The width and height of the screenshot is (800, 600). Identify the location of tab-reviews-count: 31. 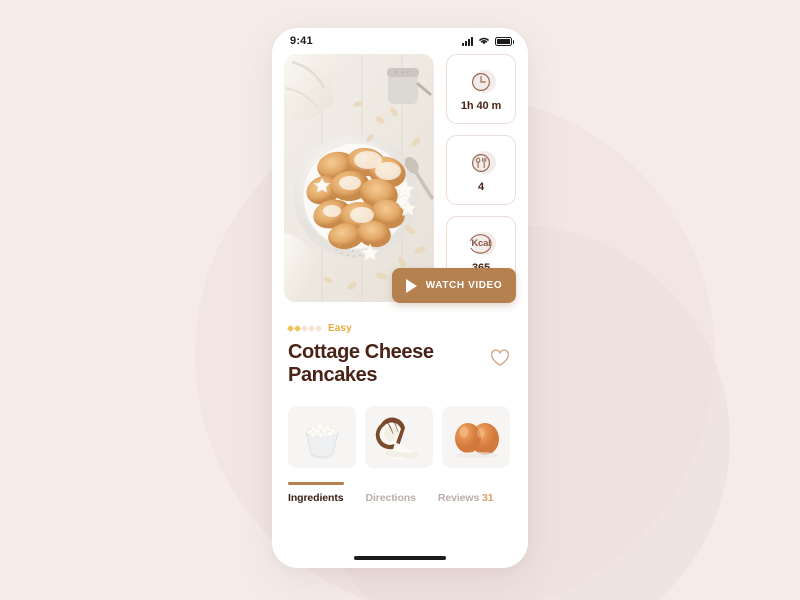
(488, 497).